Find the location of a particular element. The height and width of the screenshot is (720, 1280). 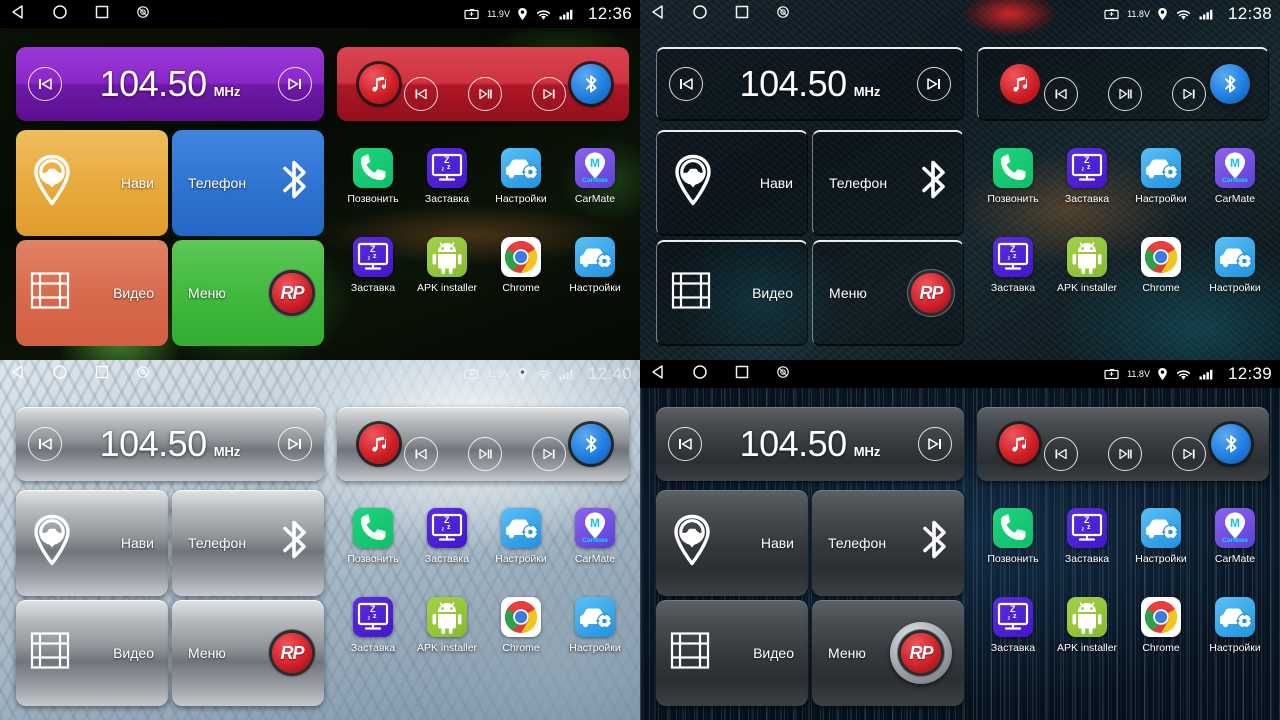

rp-logo-button: RP is located at coordinates (921, 653).